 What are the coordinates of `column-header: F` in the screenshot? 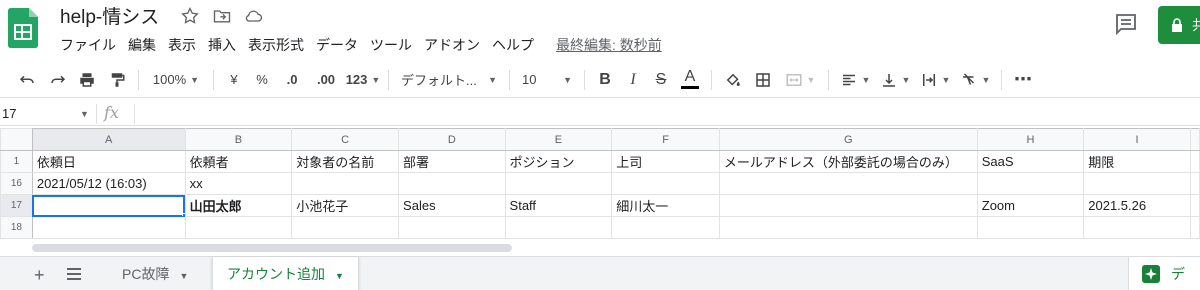 It's located at (665, 139).